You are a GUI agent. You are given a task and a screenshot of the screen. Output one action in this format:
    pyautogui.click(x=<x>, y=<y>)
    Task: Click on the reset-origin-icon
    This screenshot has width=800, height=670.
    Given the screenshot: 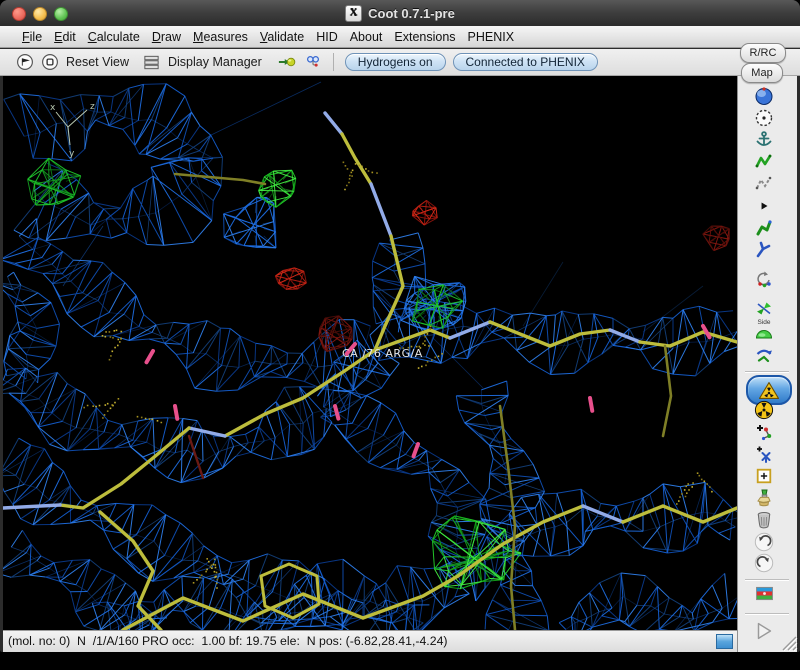 What is the action you would take?
    pyautogui.click(x=50, y=62)
    